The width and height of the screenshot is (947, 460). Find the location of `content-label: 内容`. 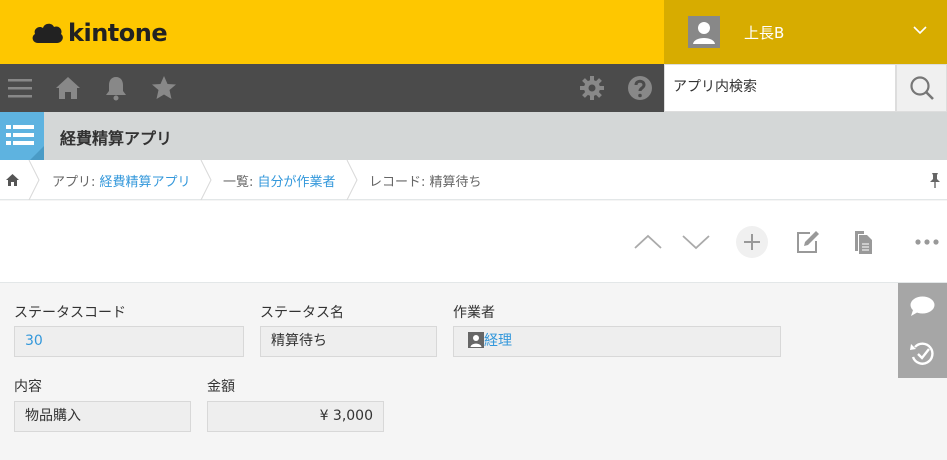

content-label: 内容 is located at coordinates (28, 387).